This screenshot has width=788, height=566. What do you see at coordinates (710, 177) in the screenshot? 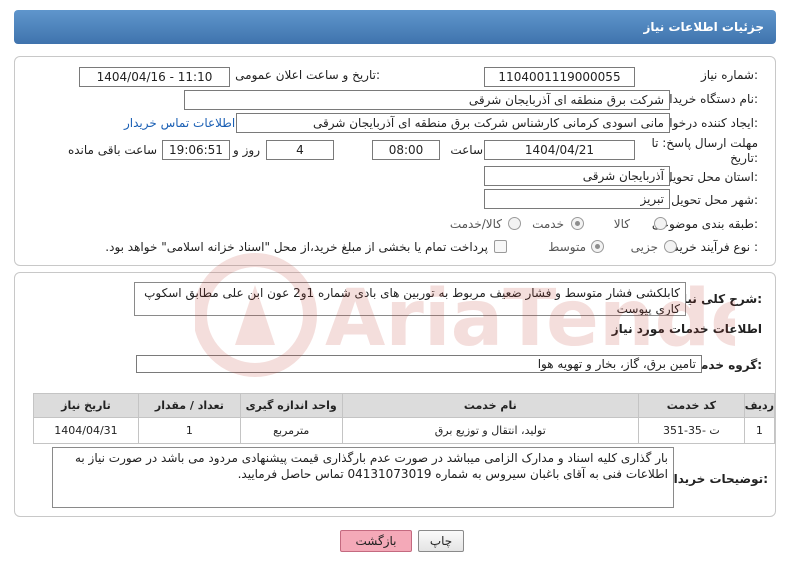
I see `province-label: استان محل تحویل:` at bounding box center [710, 177].